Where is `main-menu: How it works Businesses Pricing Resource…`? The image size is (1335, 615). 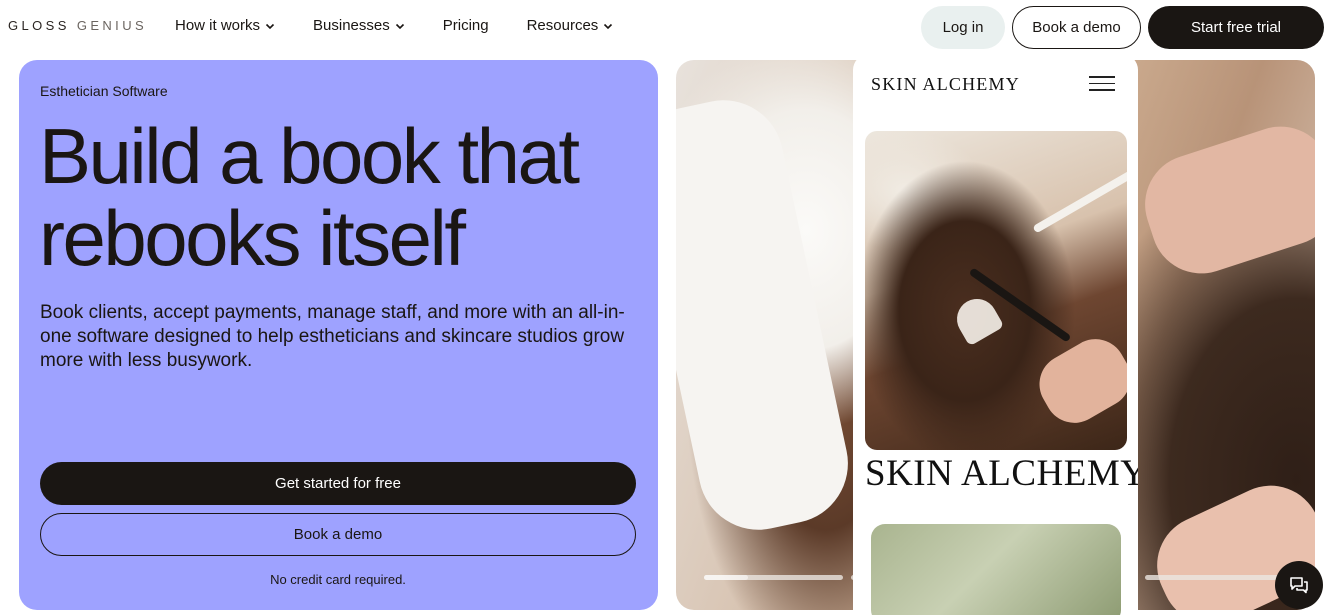 main-menu: How it works Businesses Pricing Resource… is located at coordinates (413, 25).